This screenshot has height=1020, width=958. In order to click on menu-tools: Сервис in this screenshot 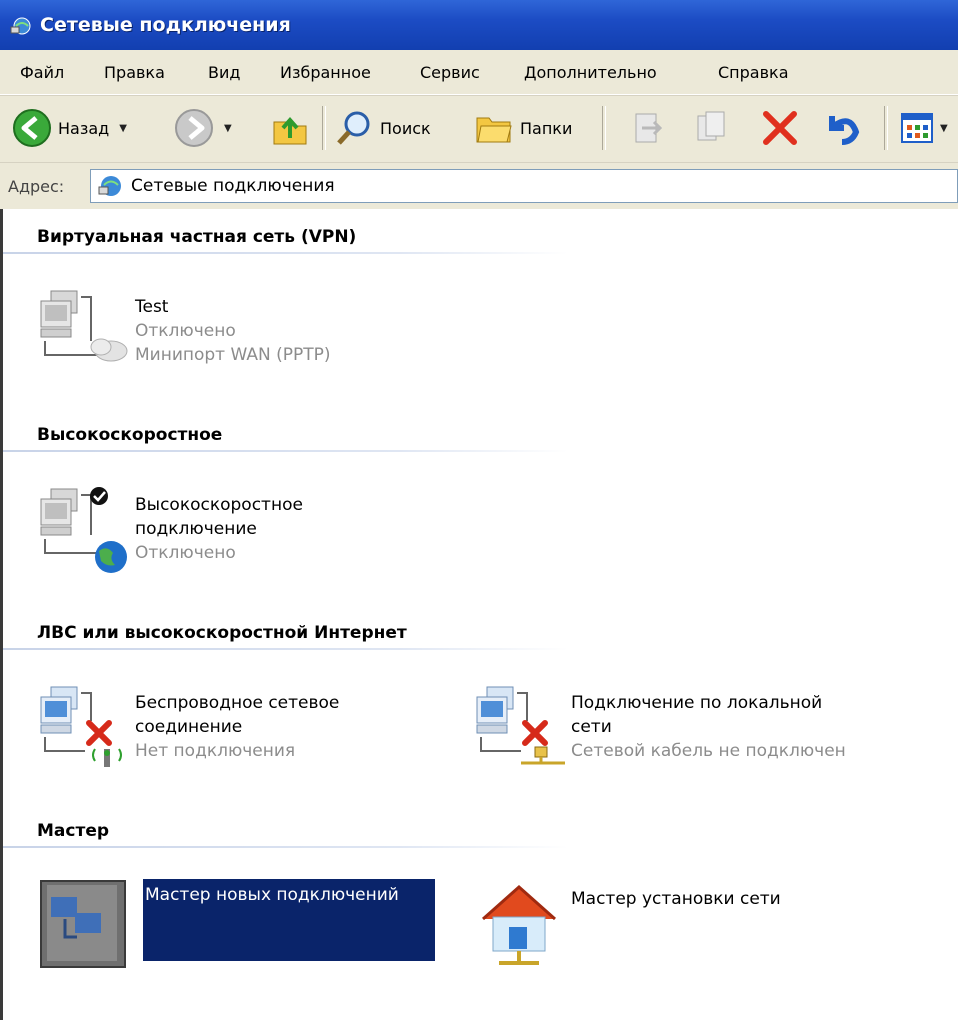, I will do `click(450, 72)`.